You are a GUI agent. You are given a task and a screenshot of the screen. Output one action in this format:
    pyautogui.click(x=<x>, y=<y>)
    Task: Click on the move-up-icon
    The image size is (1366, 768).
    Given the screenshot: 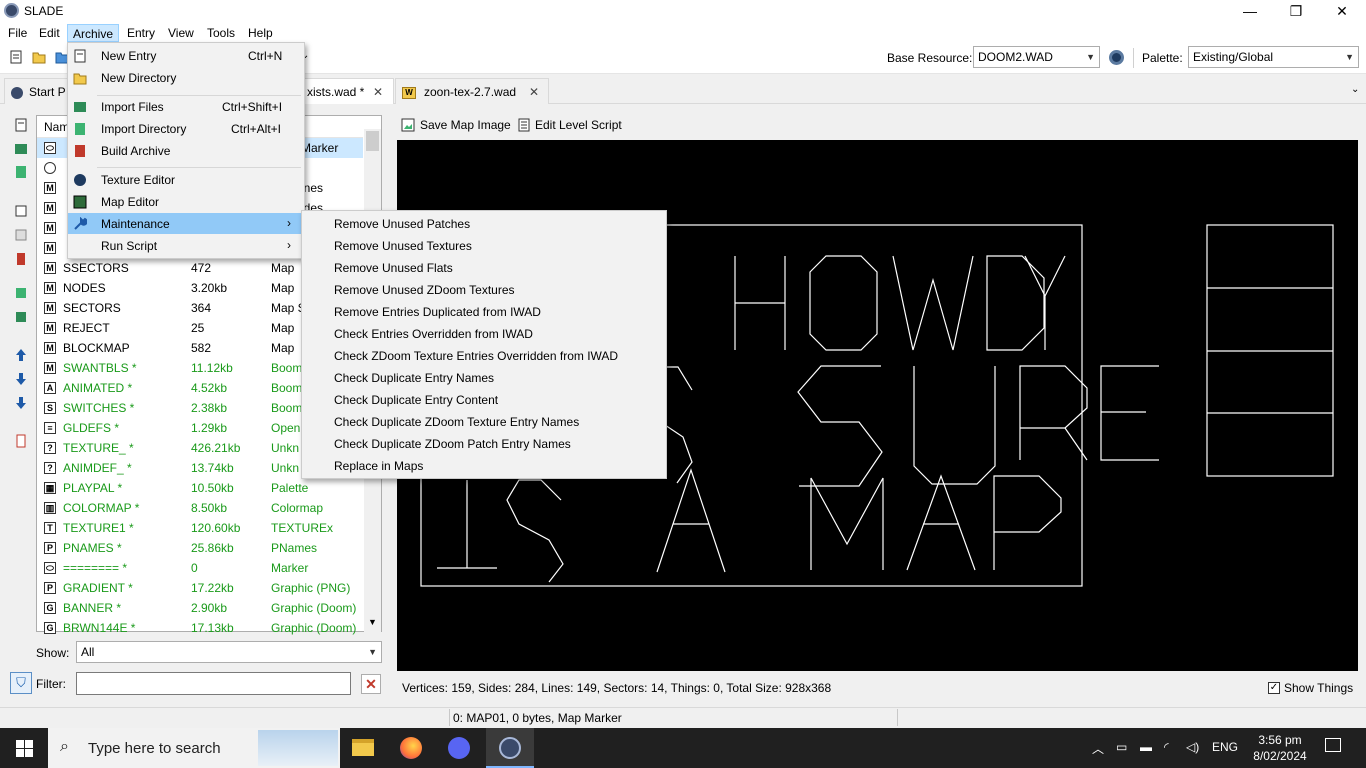 What is the action you would take?
    pyautogui.click(x=21, y=355)
    